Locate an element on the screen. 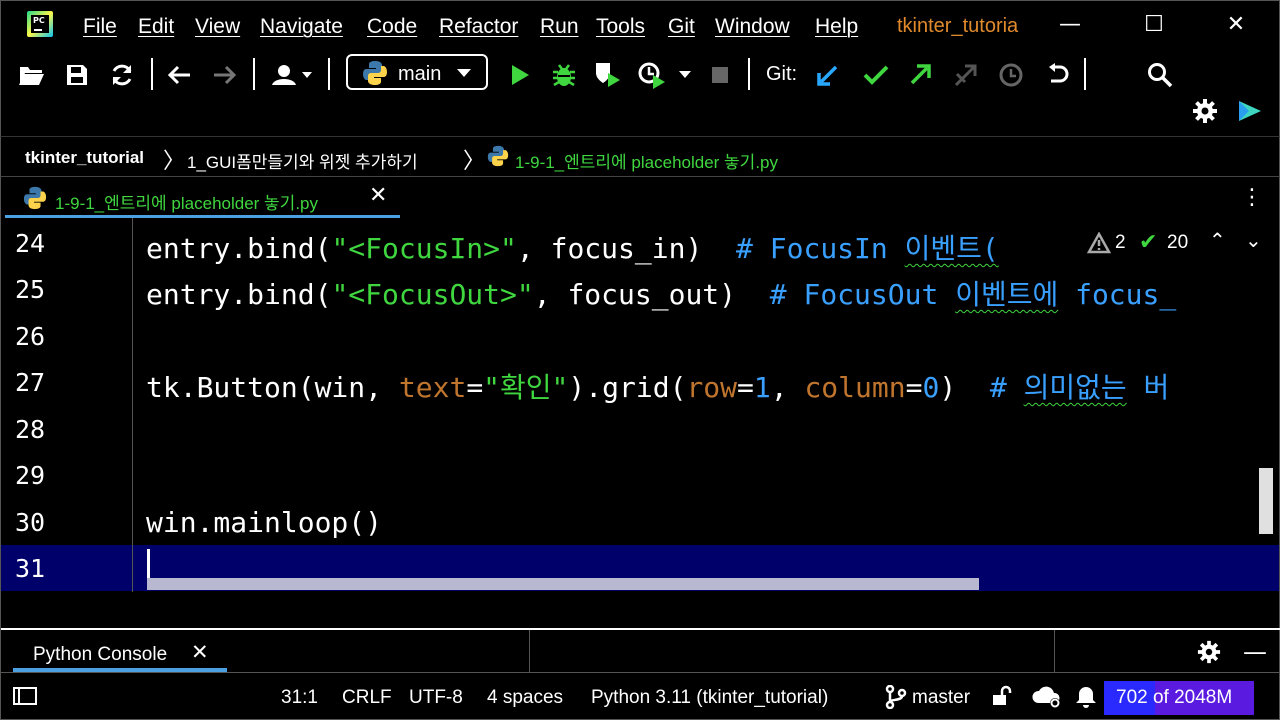 The height and width of the screenshot is (720, 1280). python-console-tab: Python Console ✕ is located at coordinates (120, 655).